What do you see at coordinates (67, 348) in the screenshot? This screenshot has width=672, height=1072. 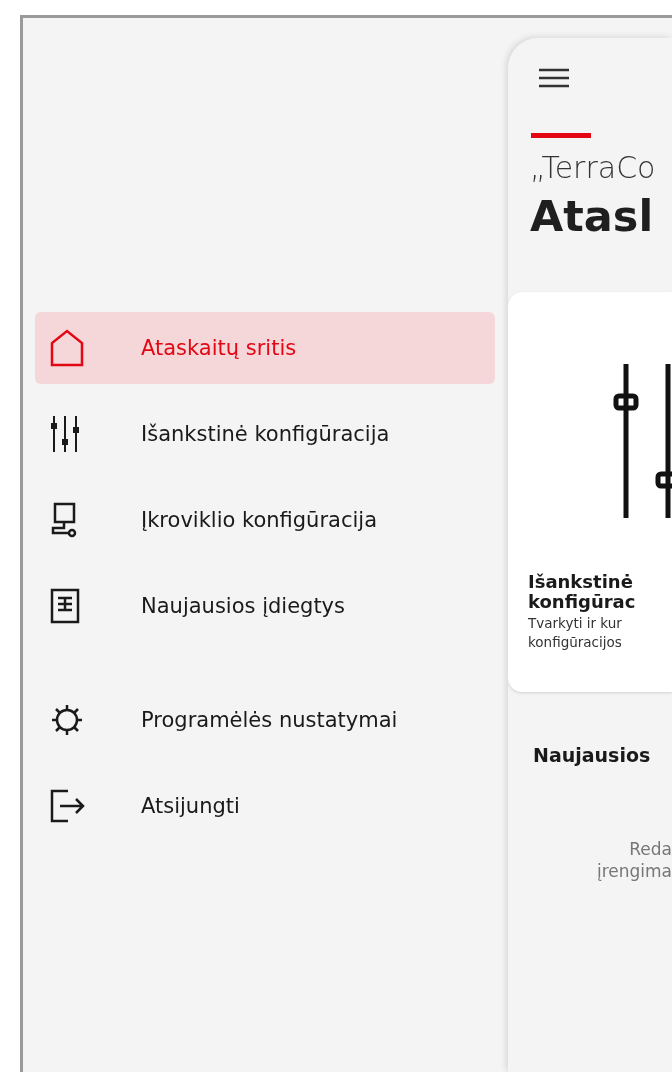 I see `home-icon` at bounding box center [67, 348].